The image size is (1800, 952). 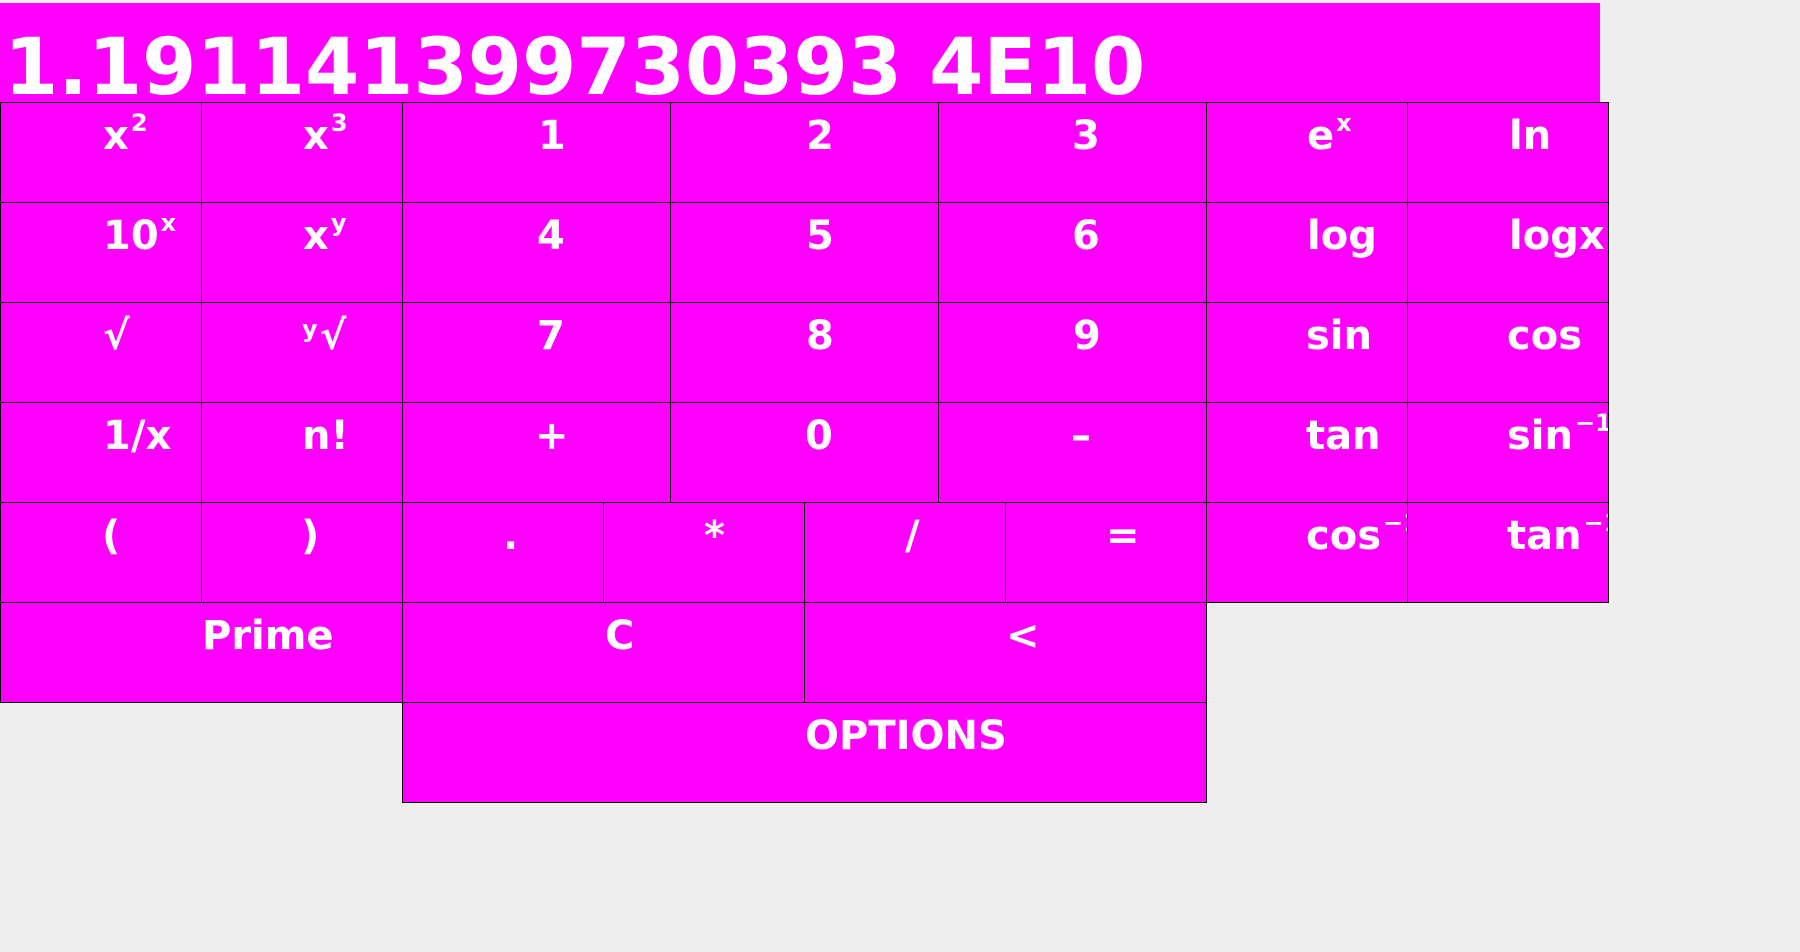 I want to click on arcsin-button: sin−1, so click(x=1508, y=452).